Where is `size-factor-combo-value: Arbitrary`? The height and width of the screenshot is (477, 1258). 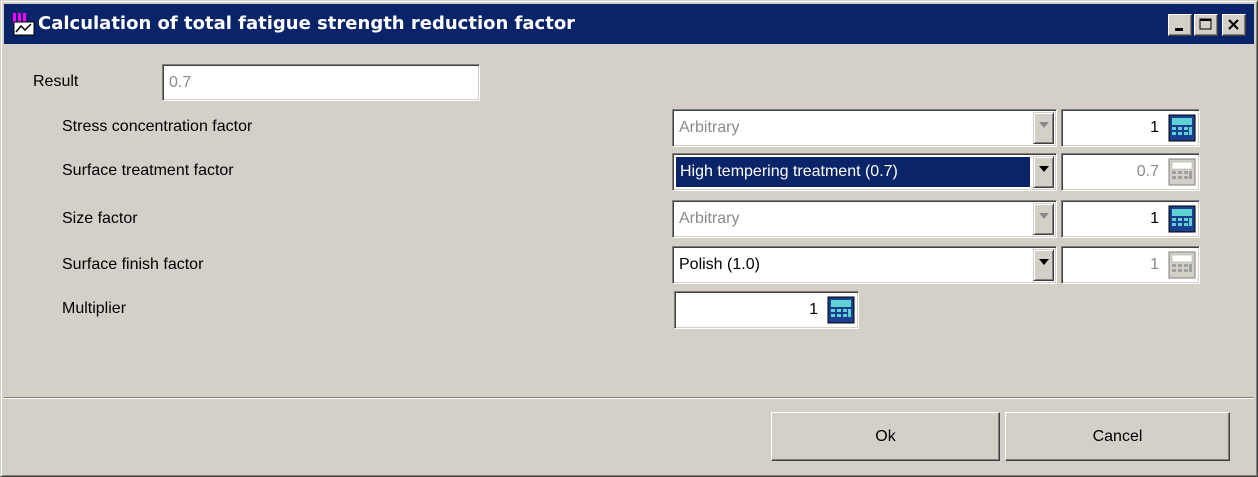
size-factor-combo-value: Arbitrary is located at coordinates (709, 218).